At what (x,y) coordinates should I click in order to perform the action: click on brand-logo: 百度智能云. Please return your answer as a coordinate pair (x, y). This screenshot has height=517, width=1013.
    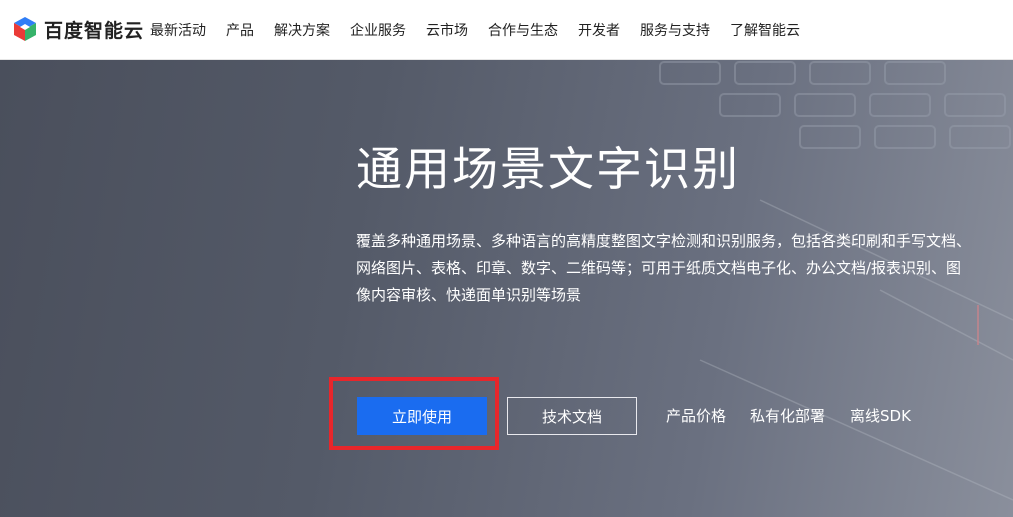
    Looking at the image, I should click on (78, 29).